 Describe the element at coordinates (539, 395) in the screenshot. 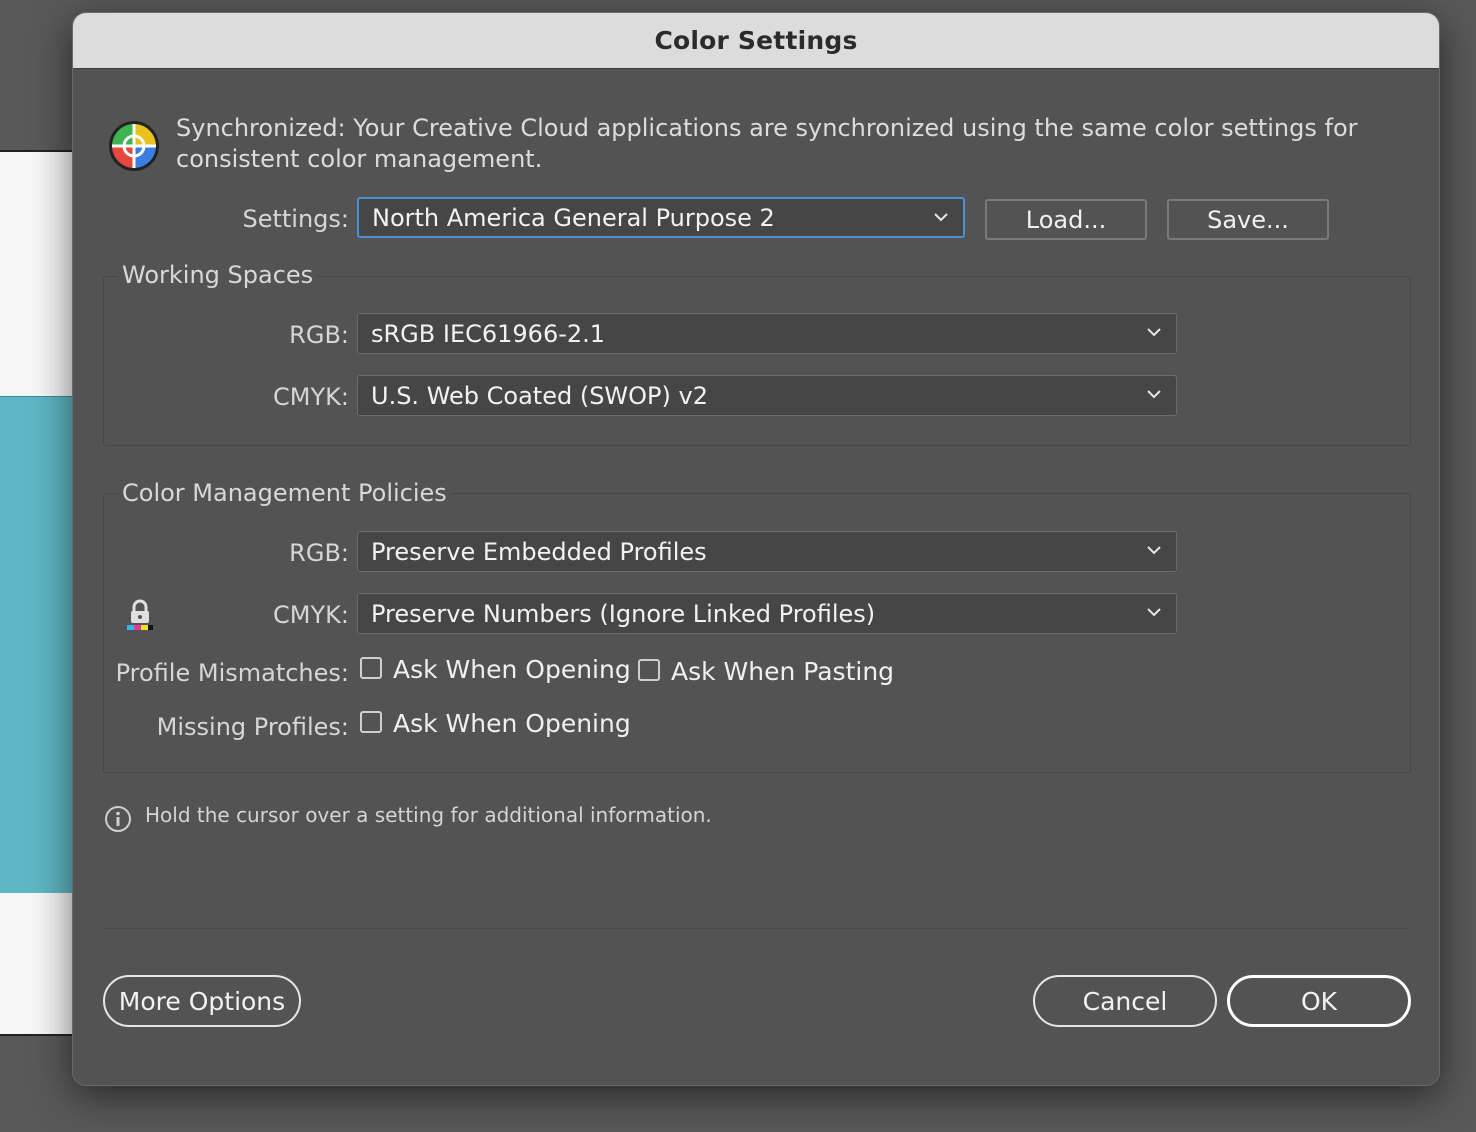

I see `working-cmyk-value: U.S. Web Coated (SWOP) v2` at that location.